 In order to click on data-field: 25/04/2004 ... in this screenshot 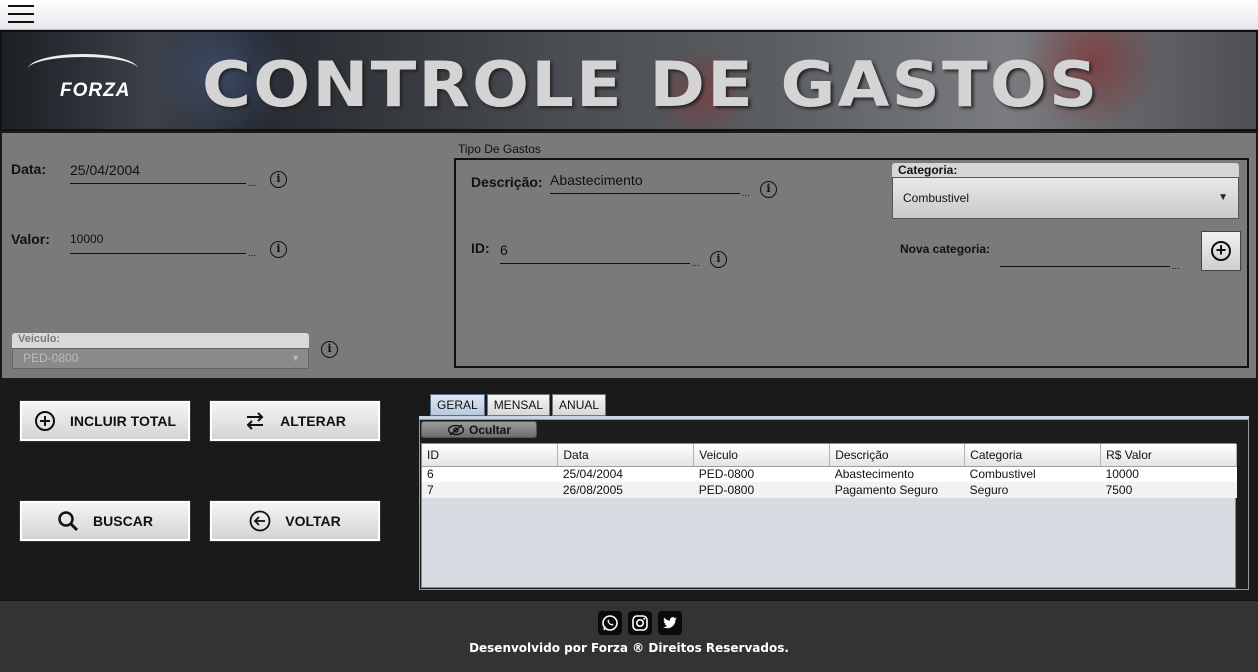, I will do `click(163, 175)`.